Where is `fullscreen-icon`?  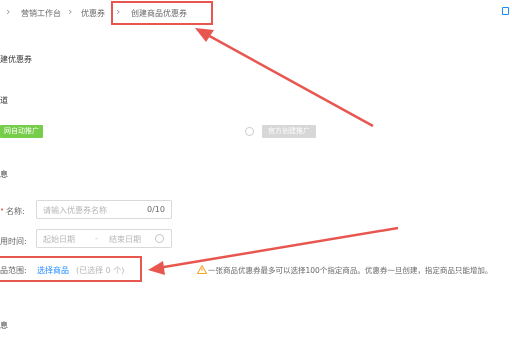 fullscreen-icon is located at coordinates (505, 11).